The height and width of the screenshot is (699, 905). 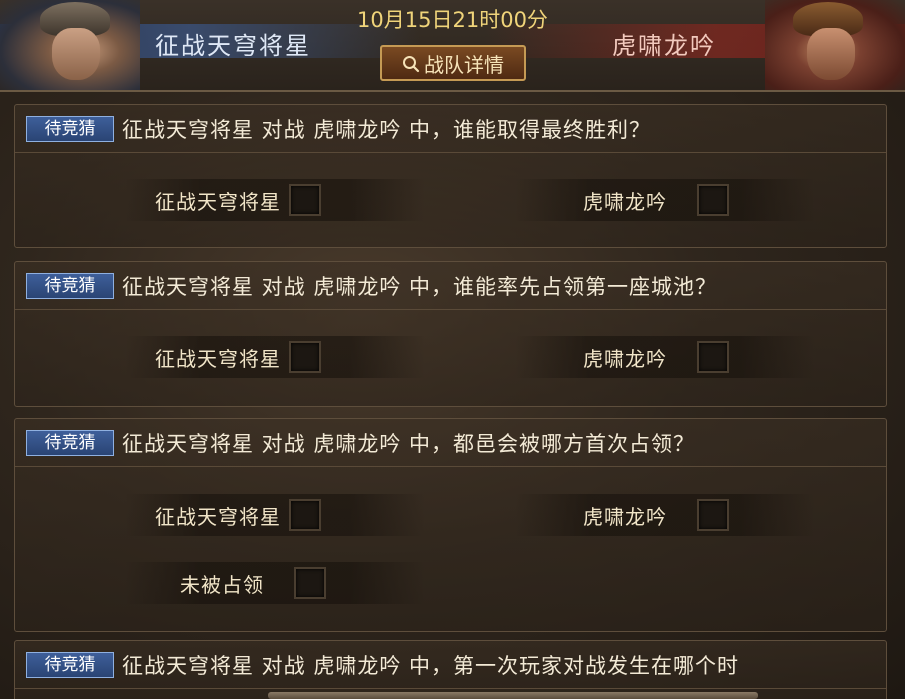 I want to click on team-detail-button: 战队详情, so click(x=453, y=63).